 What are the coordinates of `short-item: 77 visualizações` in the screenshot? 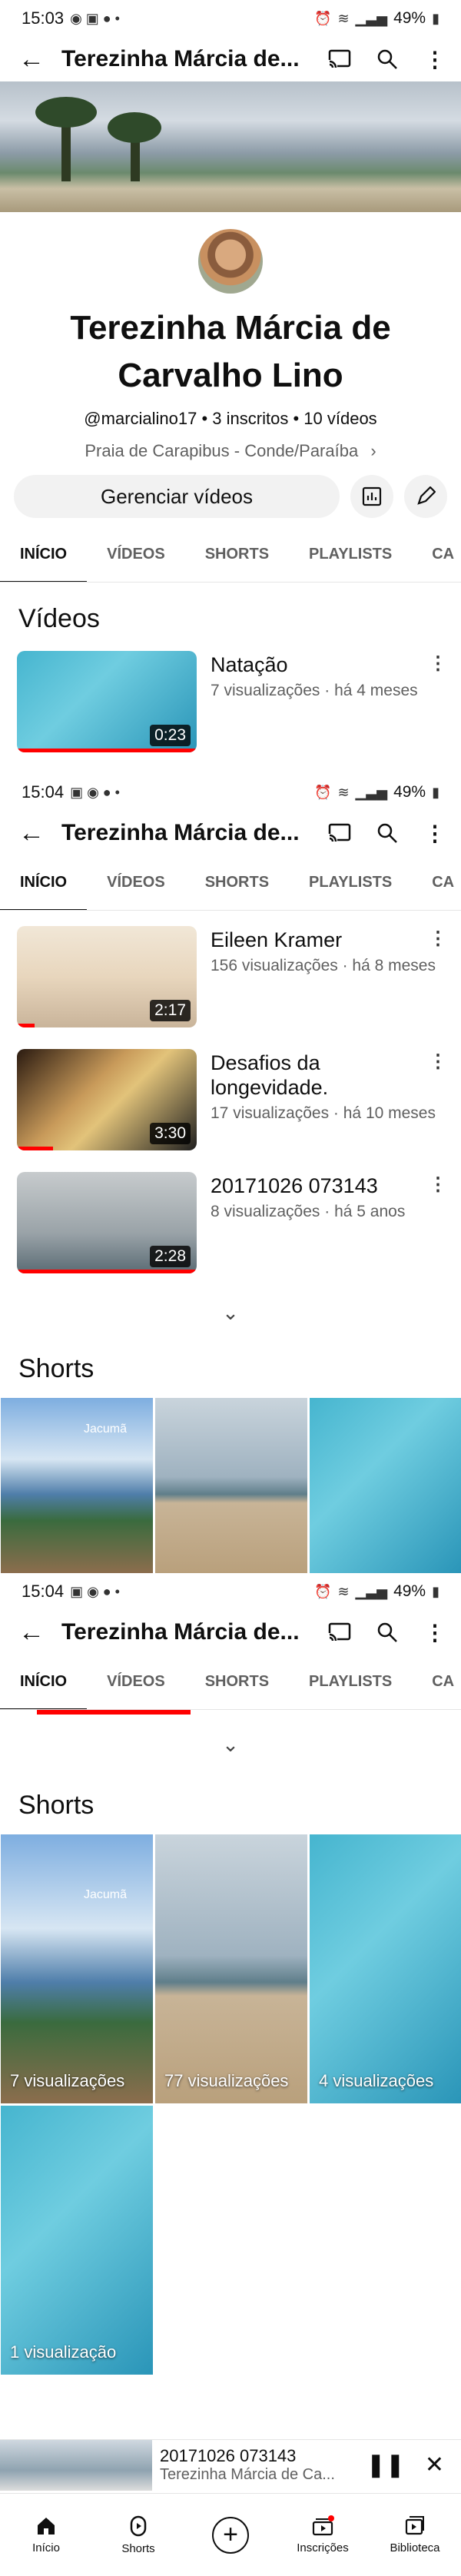 It's located at (231, 1968).